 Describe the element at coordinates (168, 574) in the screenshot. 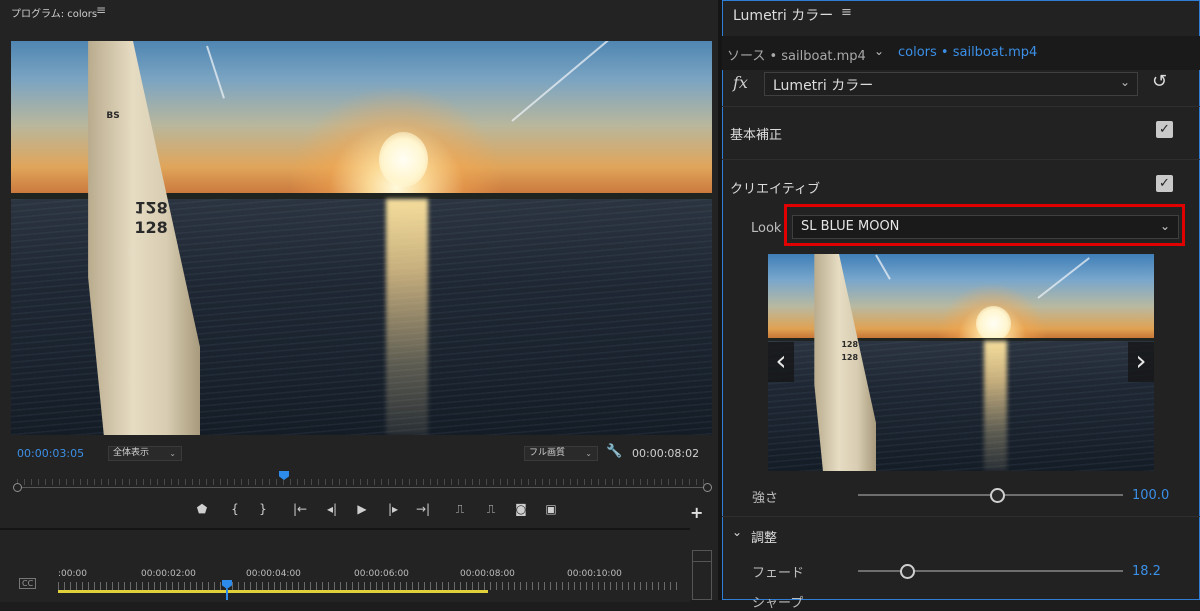

I see `timeline-time-label: 00:00:02:00` at that location.